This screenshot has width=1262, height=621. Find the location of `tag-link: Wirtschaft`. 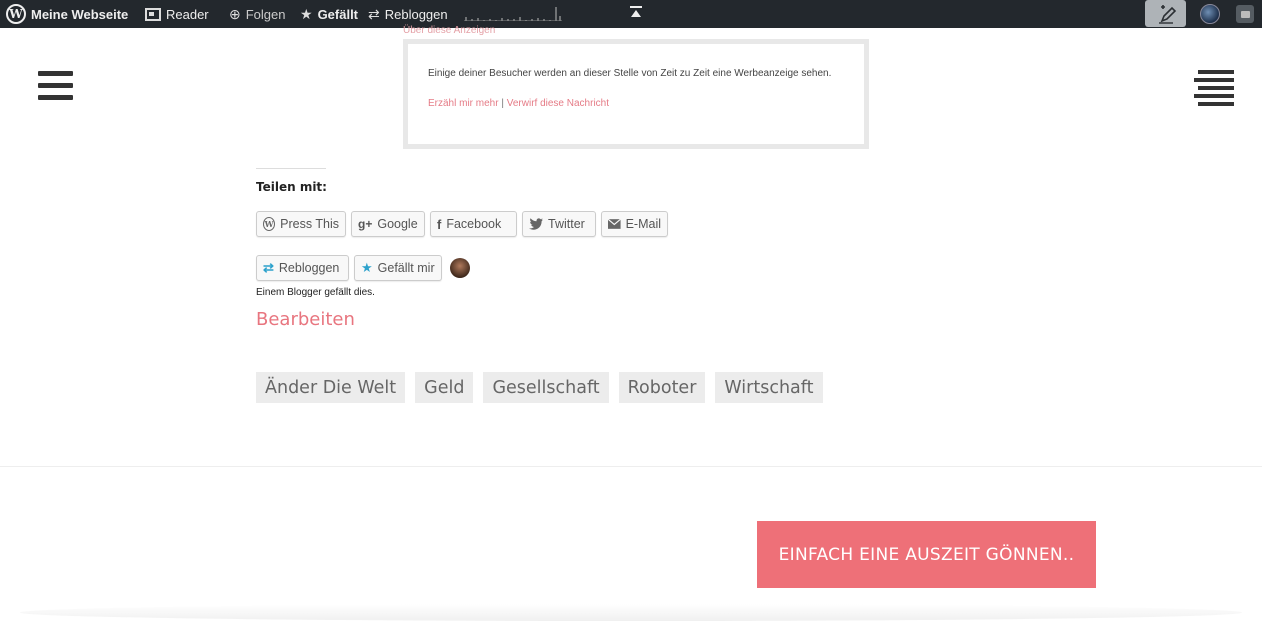

tag-link: Wirtschaft is located at coordinates (769, 387).